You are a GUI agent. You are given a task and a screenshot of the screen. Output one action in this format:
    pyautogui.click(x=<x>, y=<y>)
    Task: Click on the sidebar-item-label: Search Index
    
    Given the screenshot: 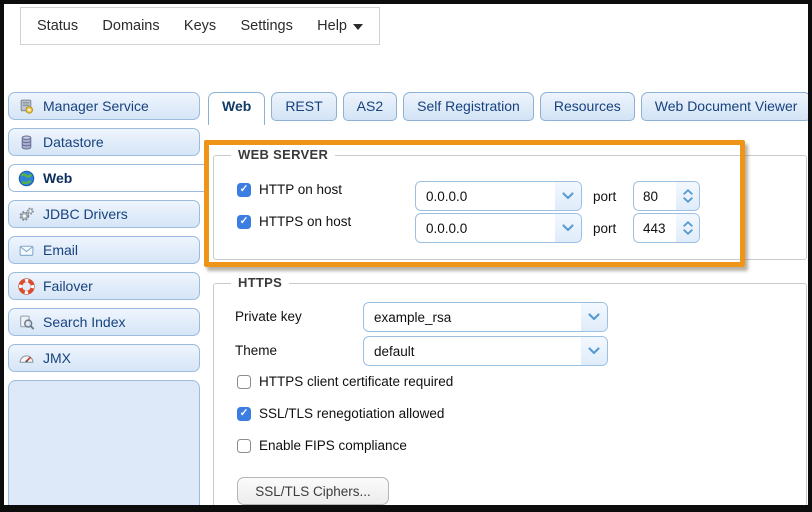 What is the action you would take?
    pyautogui.click(x=84, y=322)
    